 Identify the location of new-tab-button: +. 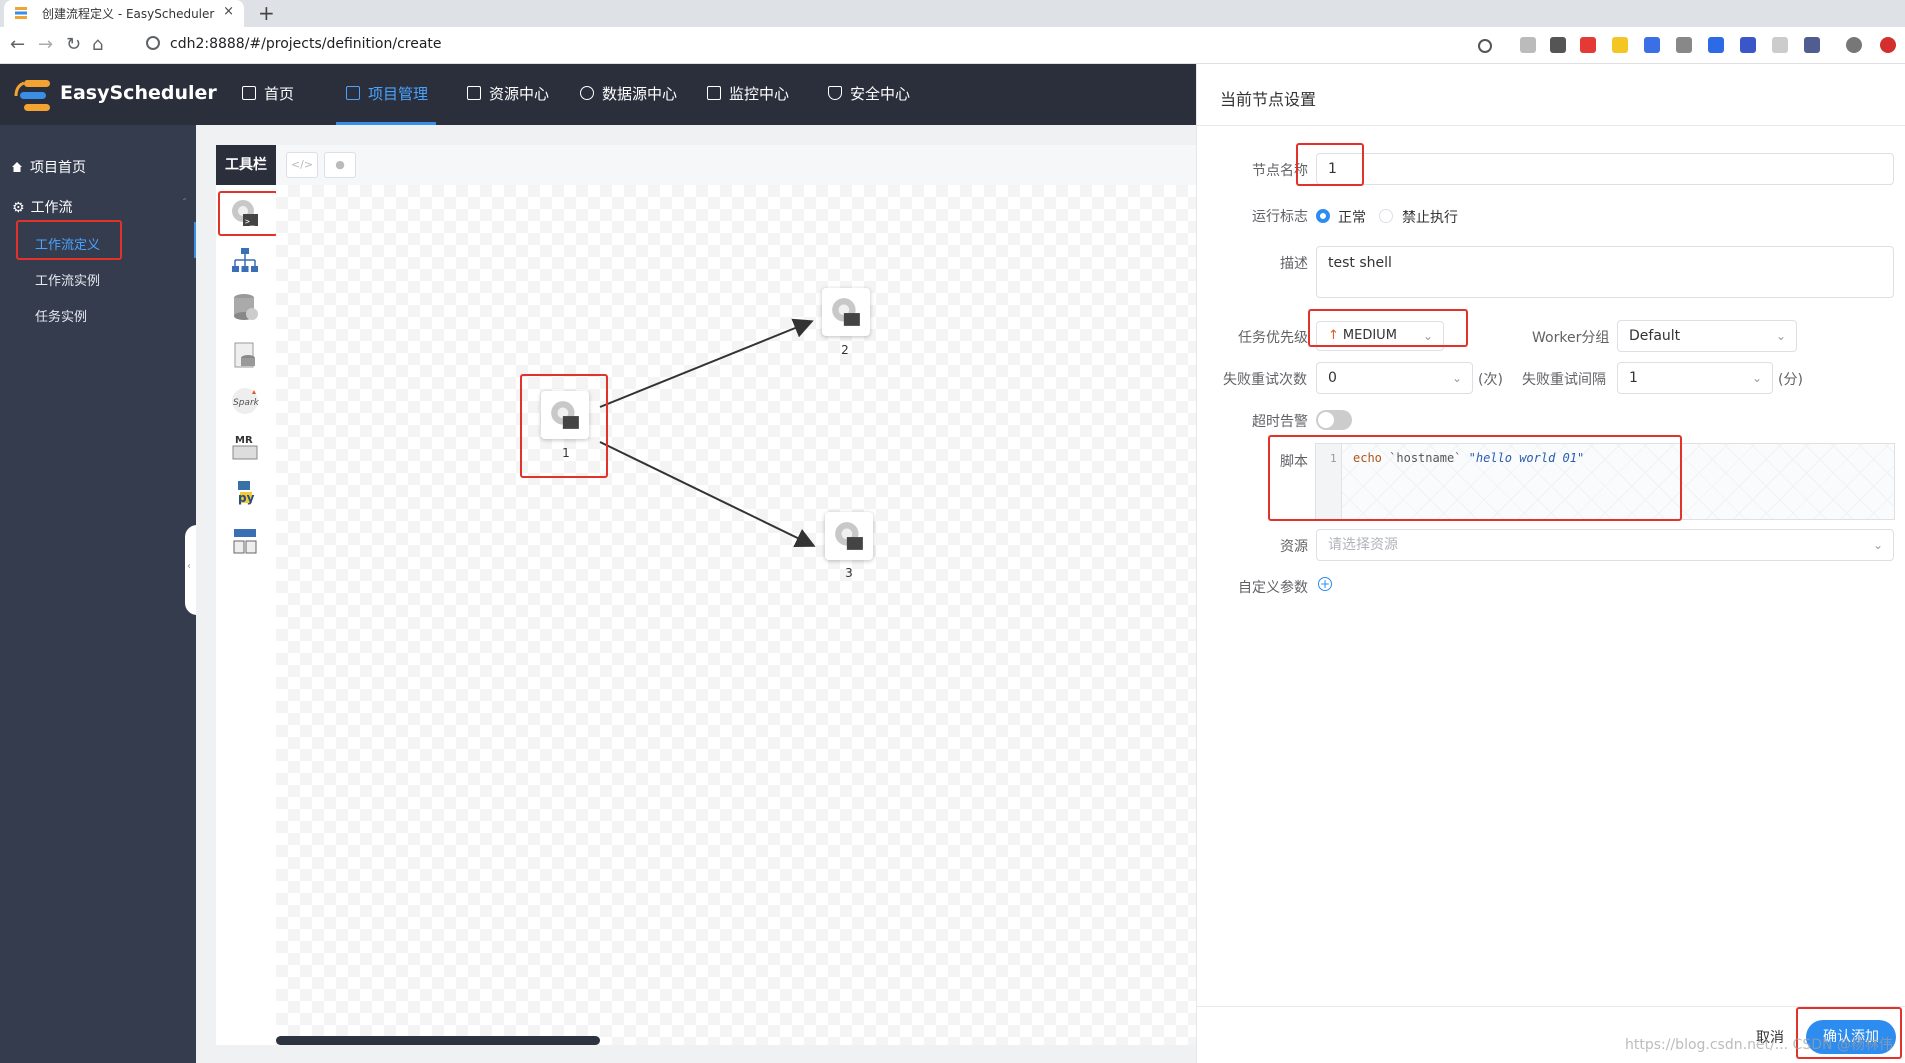
(266, 13).